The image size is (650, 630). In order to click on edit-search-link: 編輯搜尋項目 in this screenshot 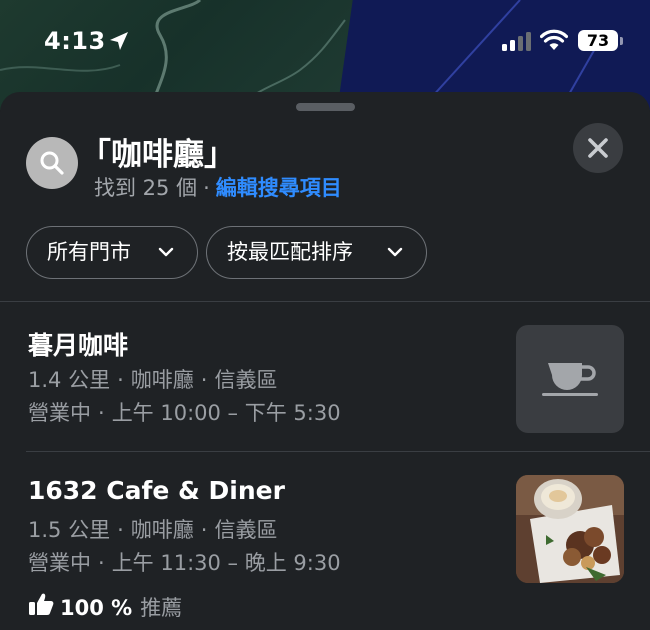, I will do `click(279, 188)`.